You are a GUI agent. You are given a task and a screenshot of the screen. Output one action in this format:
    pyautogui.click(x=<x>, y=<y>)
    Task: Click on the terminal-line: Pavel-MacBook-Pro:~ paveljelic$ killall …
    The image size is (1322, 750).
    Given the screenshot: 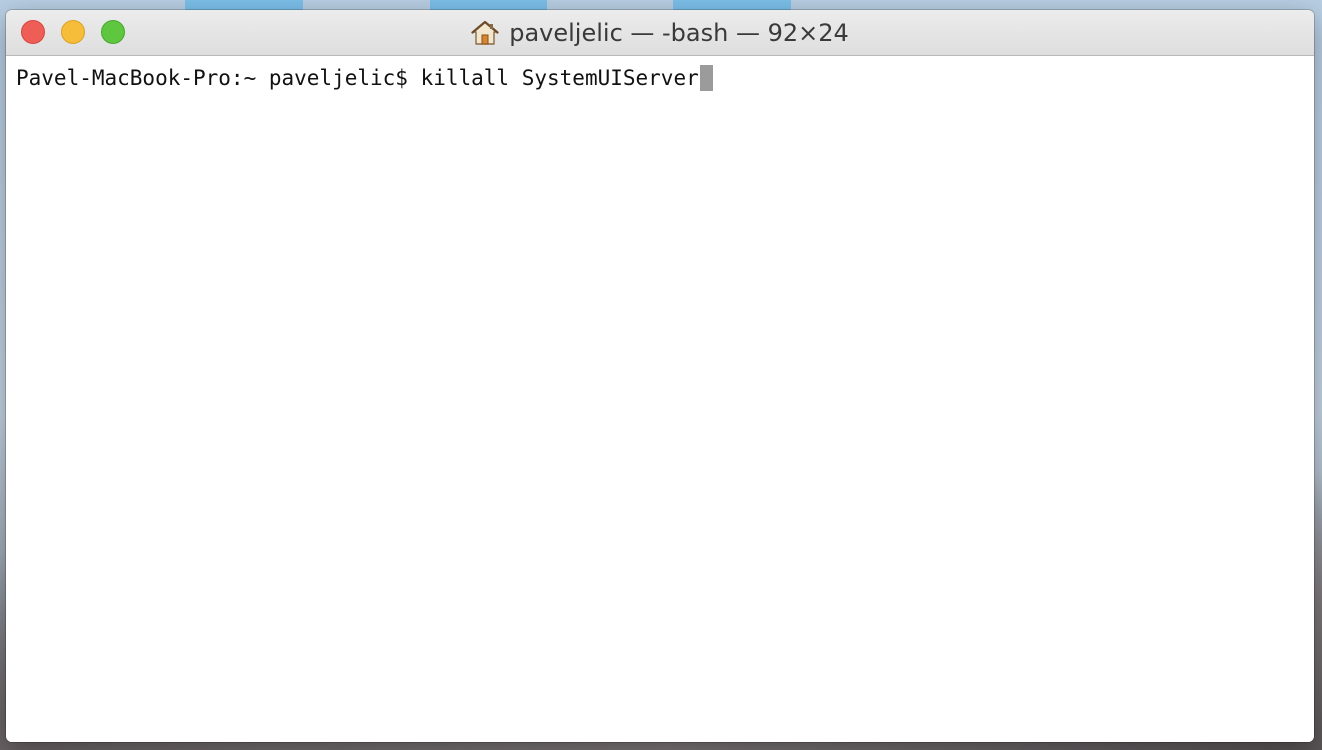 What is the action you would take?
    pyautogui.click(x=660, y=78)
    